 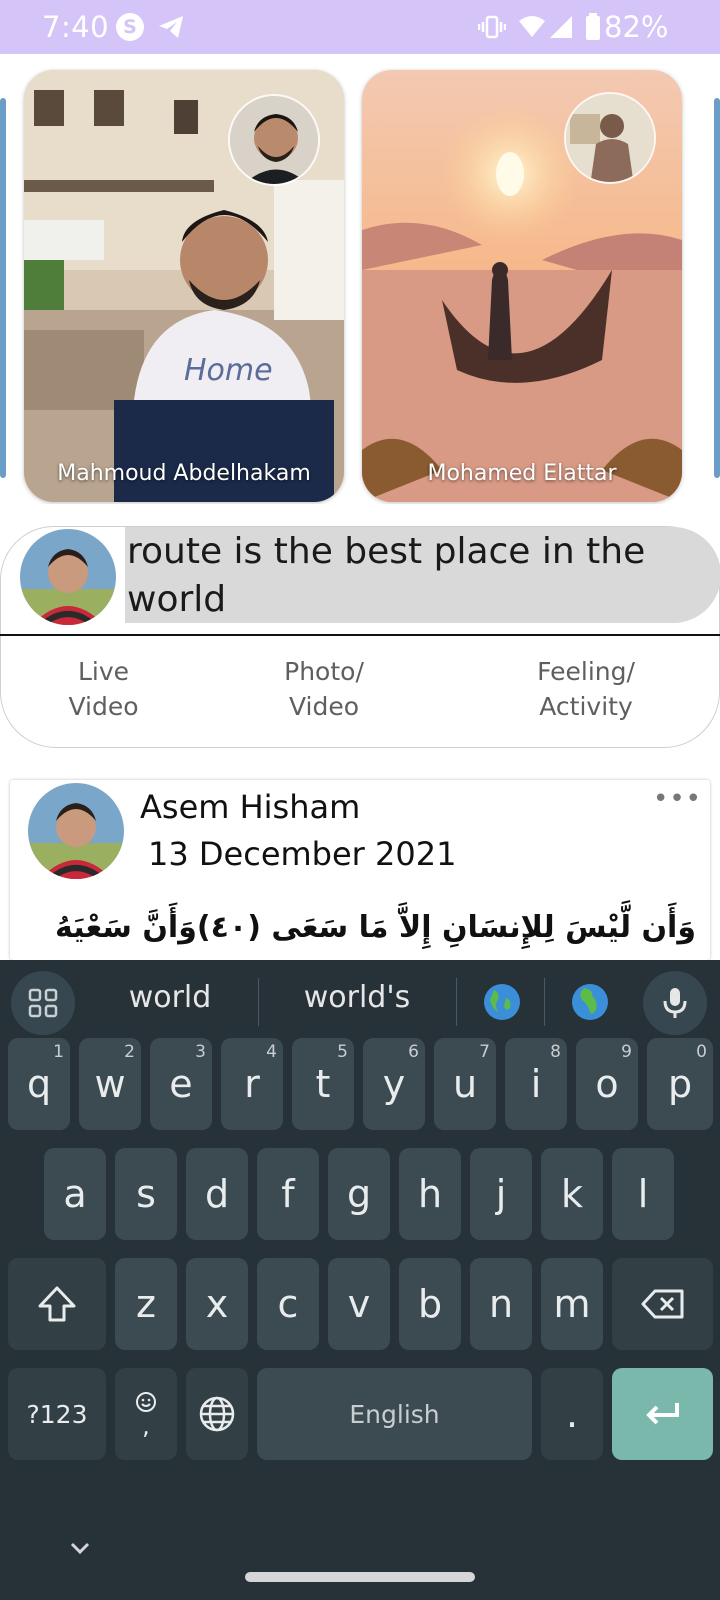 I want to click on suggestion-bar: world world's, so click(x=360, y=1004).